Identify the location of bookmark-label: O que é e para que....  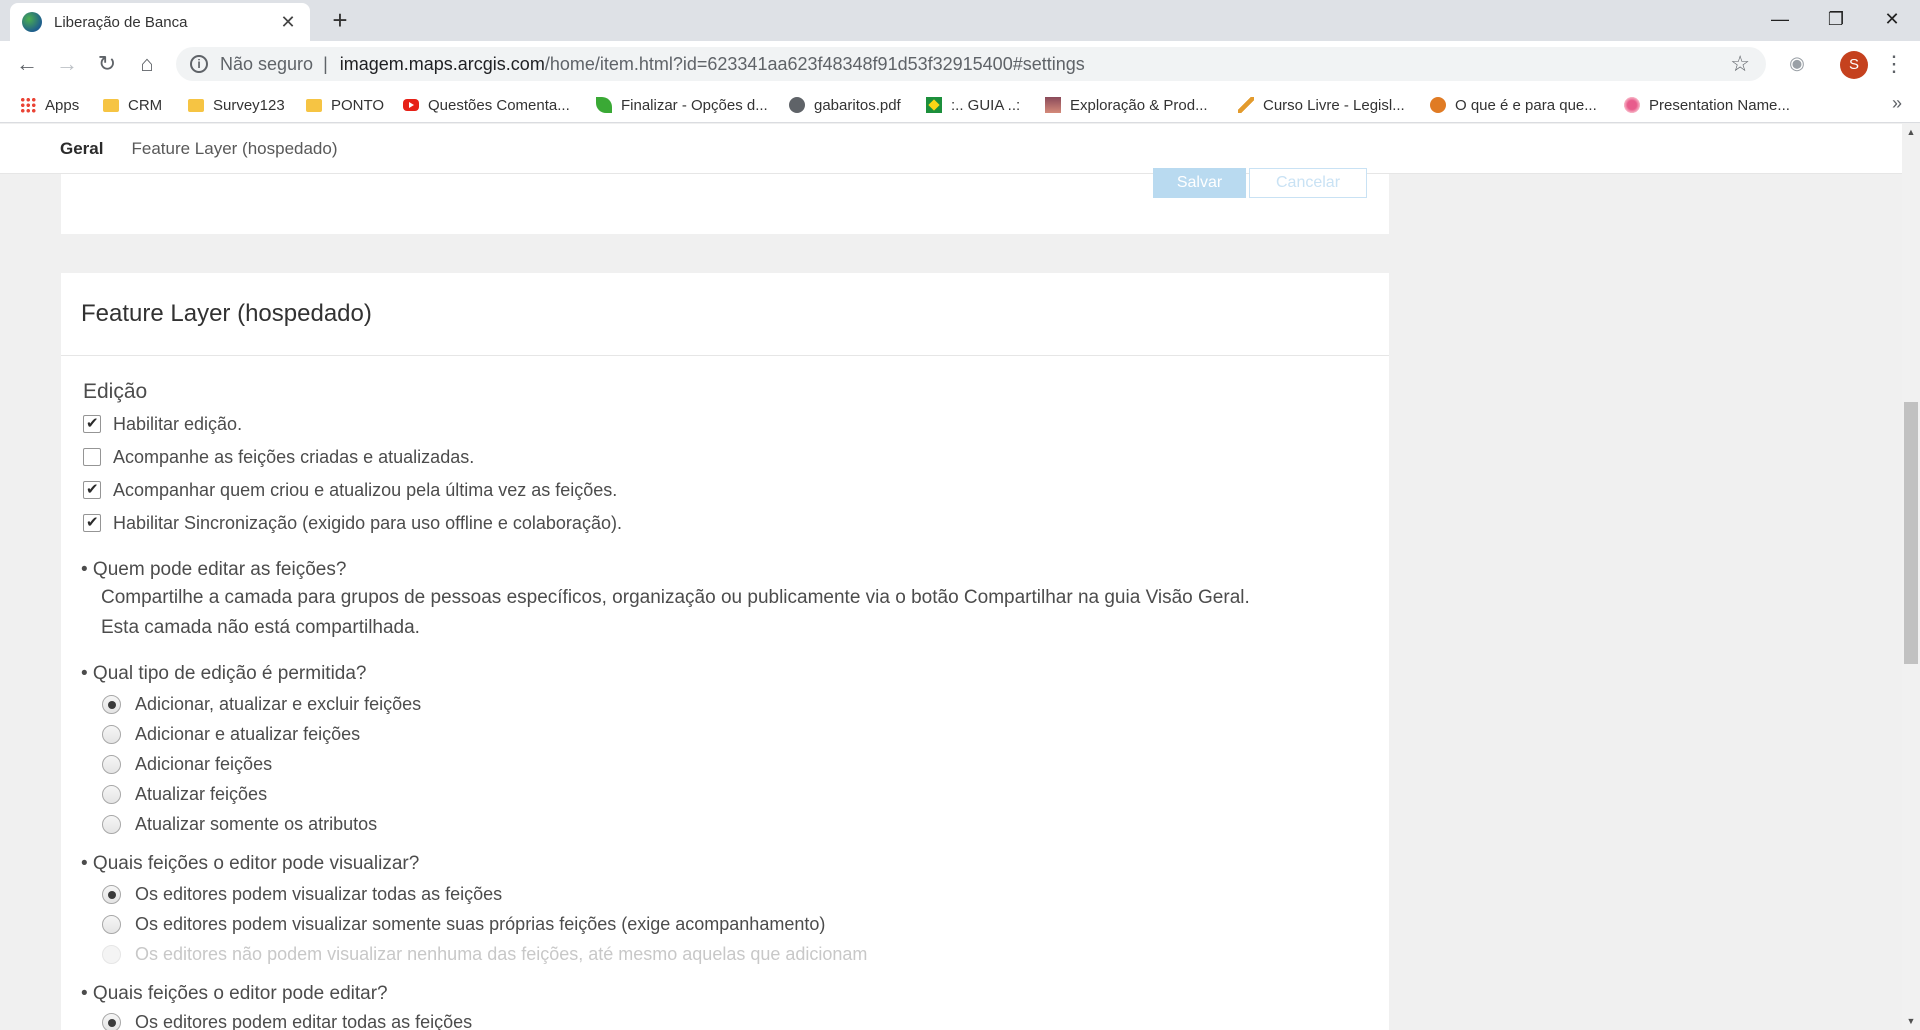
(1526, 105).